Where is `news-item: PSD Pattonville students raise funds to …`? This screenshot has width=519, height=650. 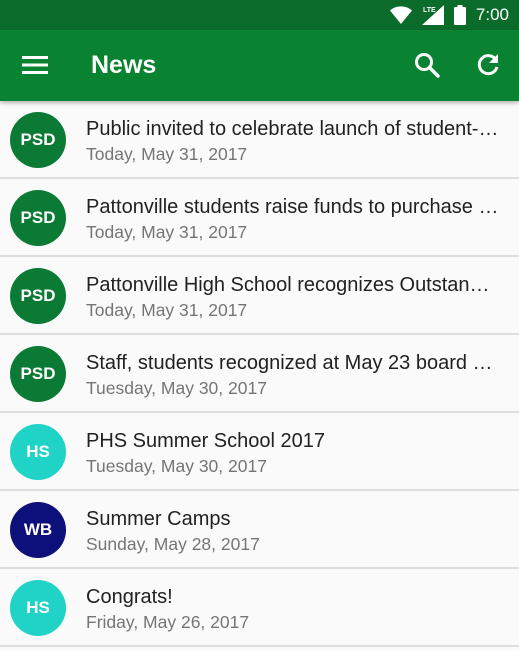
news-item: PSD Pattonville students raise funds to … is located at coordinates (259, 218).